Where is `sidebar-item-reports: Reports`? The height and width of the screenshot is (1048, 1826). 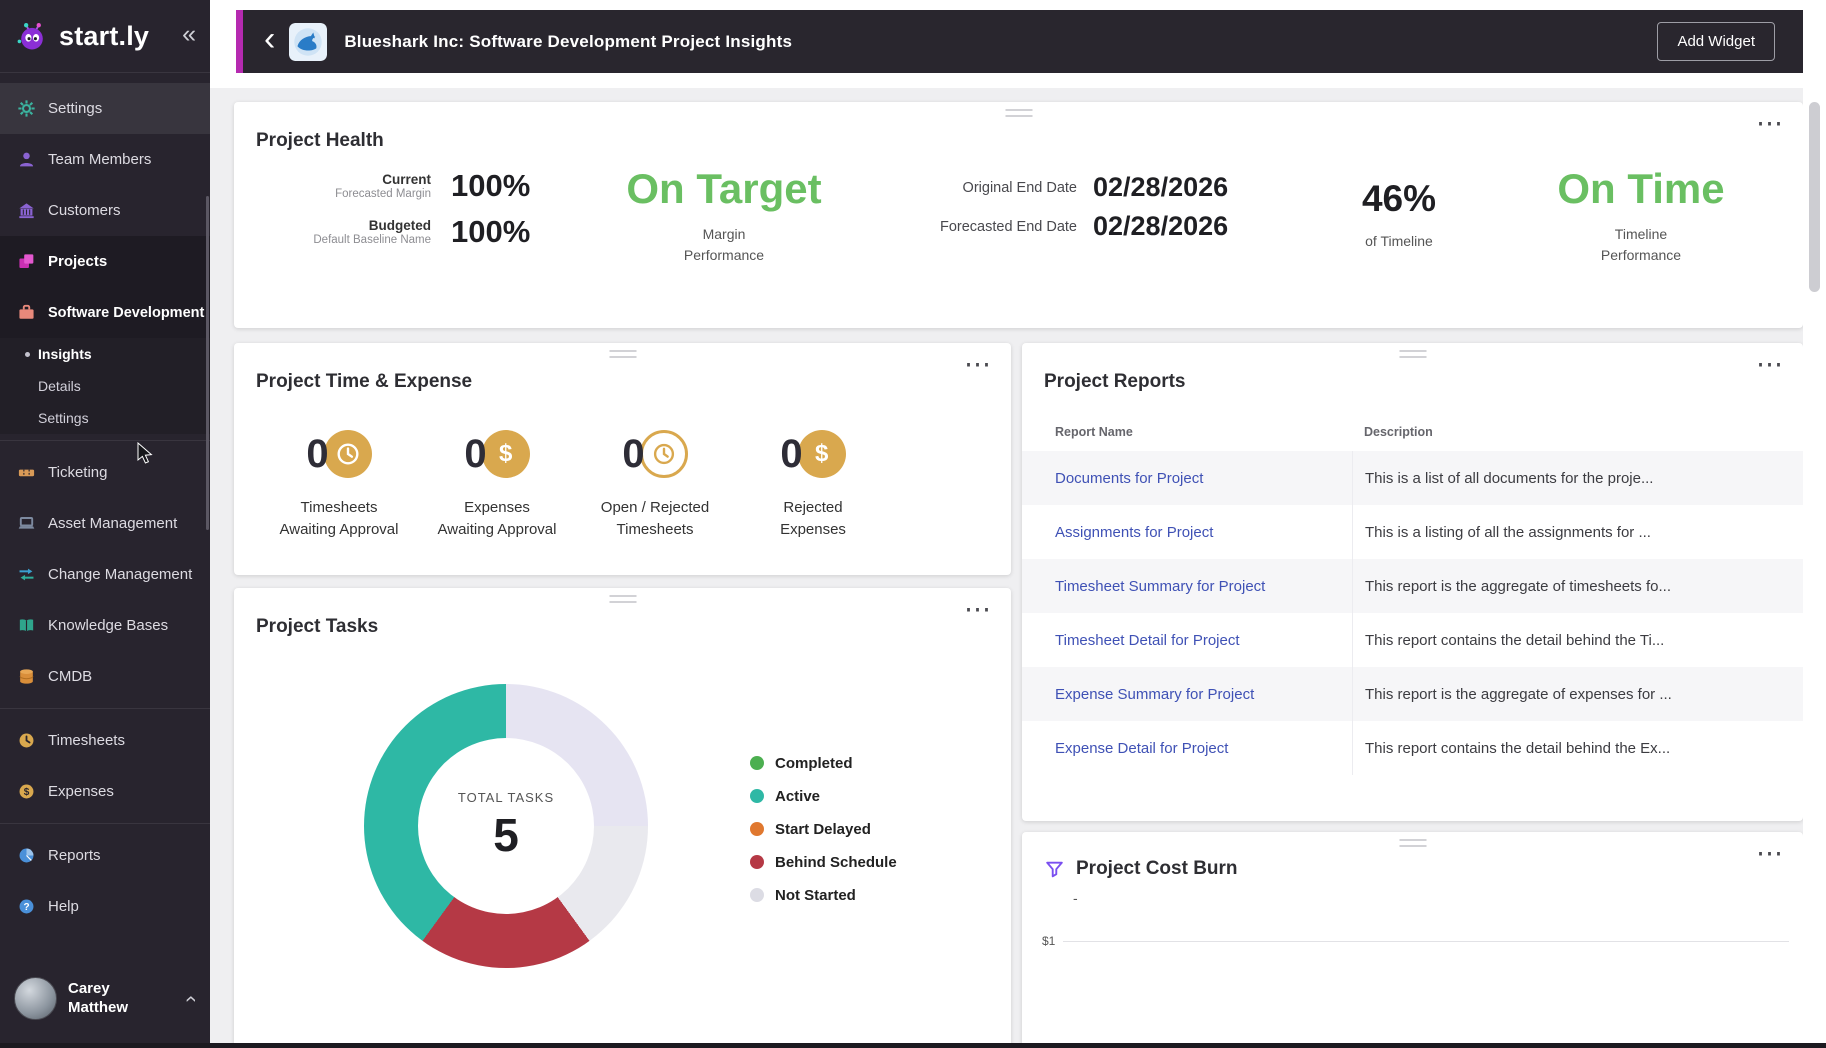 sidebar-item-reports: Reports is located at coordinates (105, 855).